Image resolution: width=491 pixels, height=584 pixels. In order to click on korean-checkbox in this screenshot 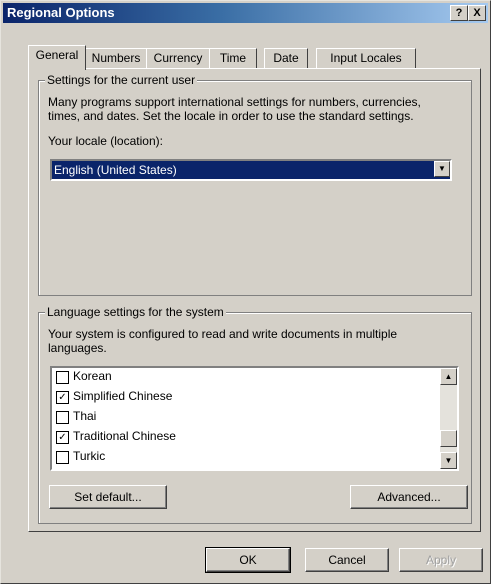, I will do `click(62, 377)`.